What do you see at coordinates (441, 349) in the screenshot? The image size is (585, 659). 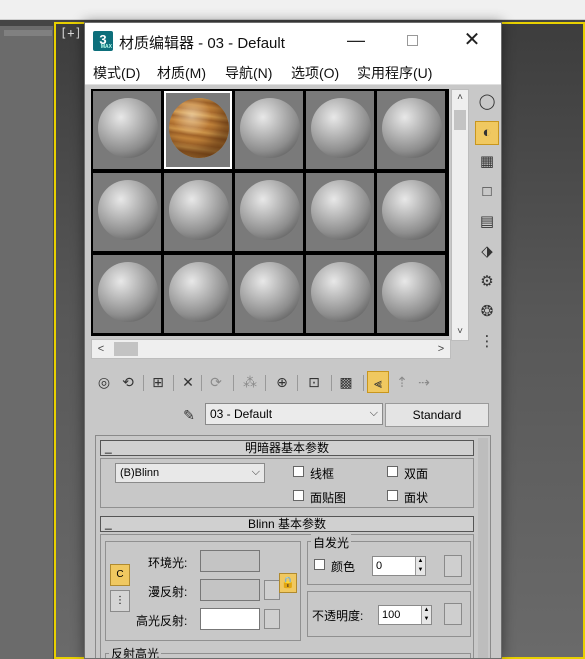 I see `scroll-right-arrow-icon: >` at bounding box center [441, 349].